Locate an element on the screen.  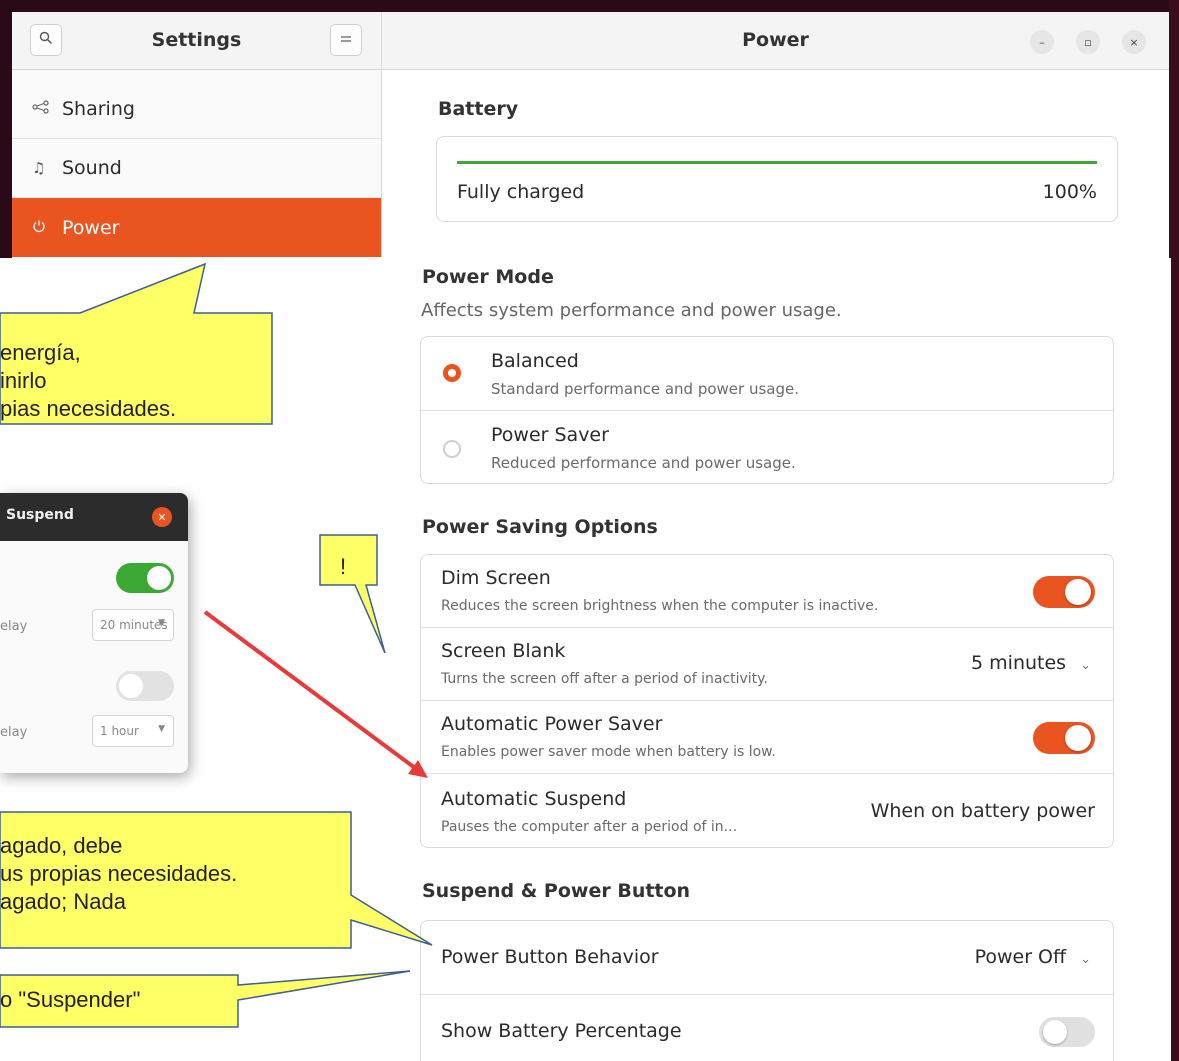
power-mode-section-title: Power Mode is located at coordinates (488, 277).